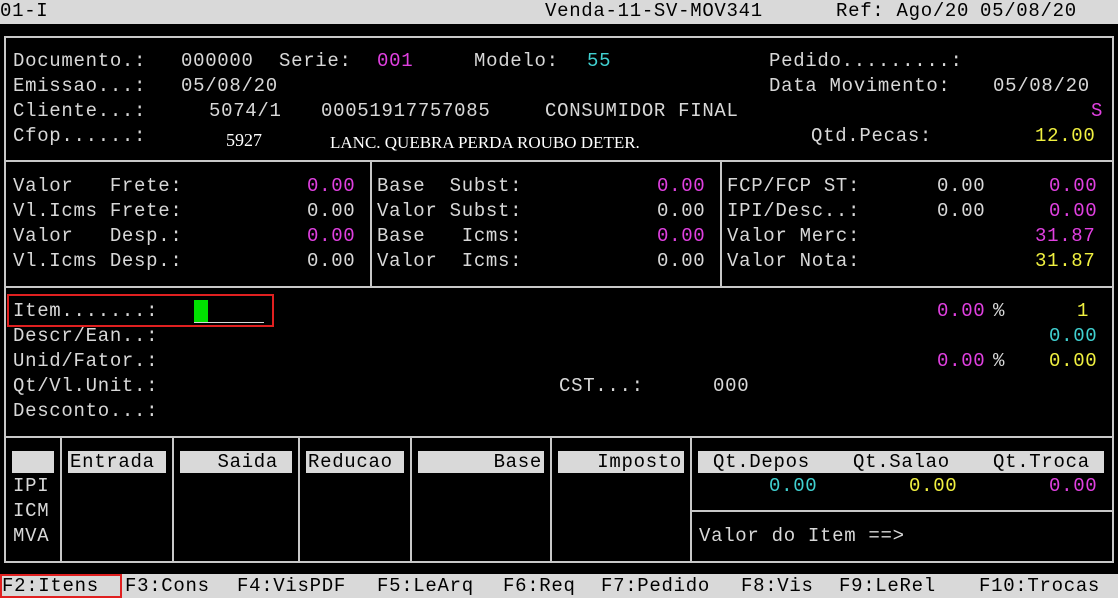 This screenshot has height=598, width=1118. I want to click on qt-salao-value: 0.00, so click(933, 486).